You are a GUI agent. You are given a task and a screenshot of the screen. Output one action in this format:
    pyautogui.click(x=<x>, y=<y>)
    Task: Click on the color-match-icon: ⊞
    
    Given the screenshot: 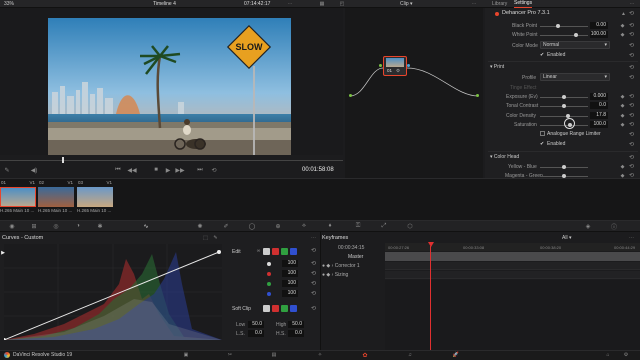 What is the action you would take?
    pyautogui.click(x=34, y=226)
    